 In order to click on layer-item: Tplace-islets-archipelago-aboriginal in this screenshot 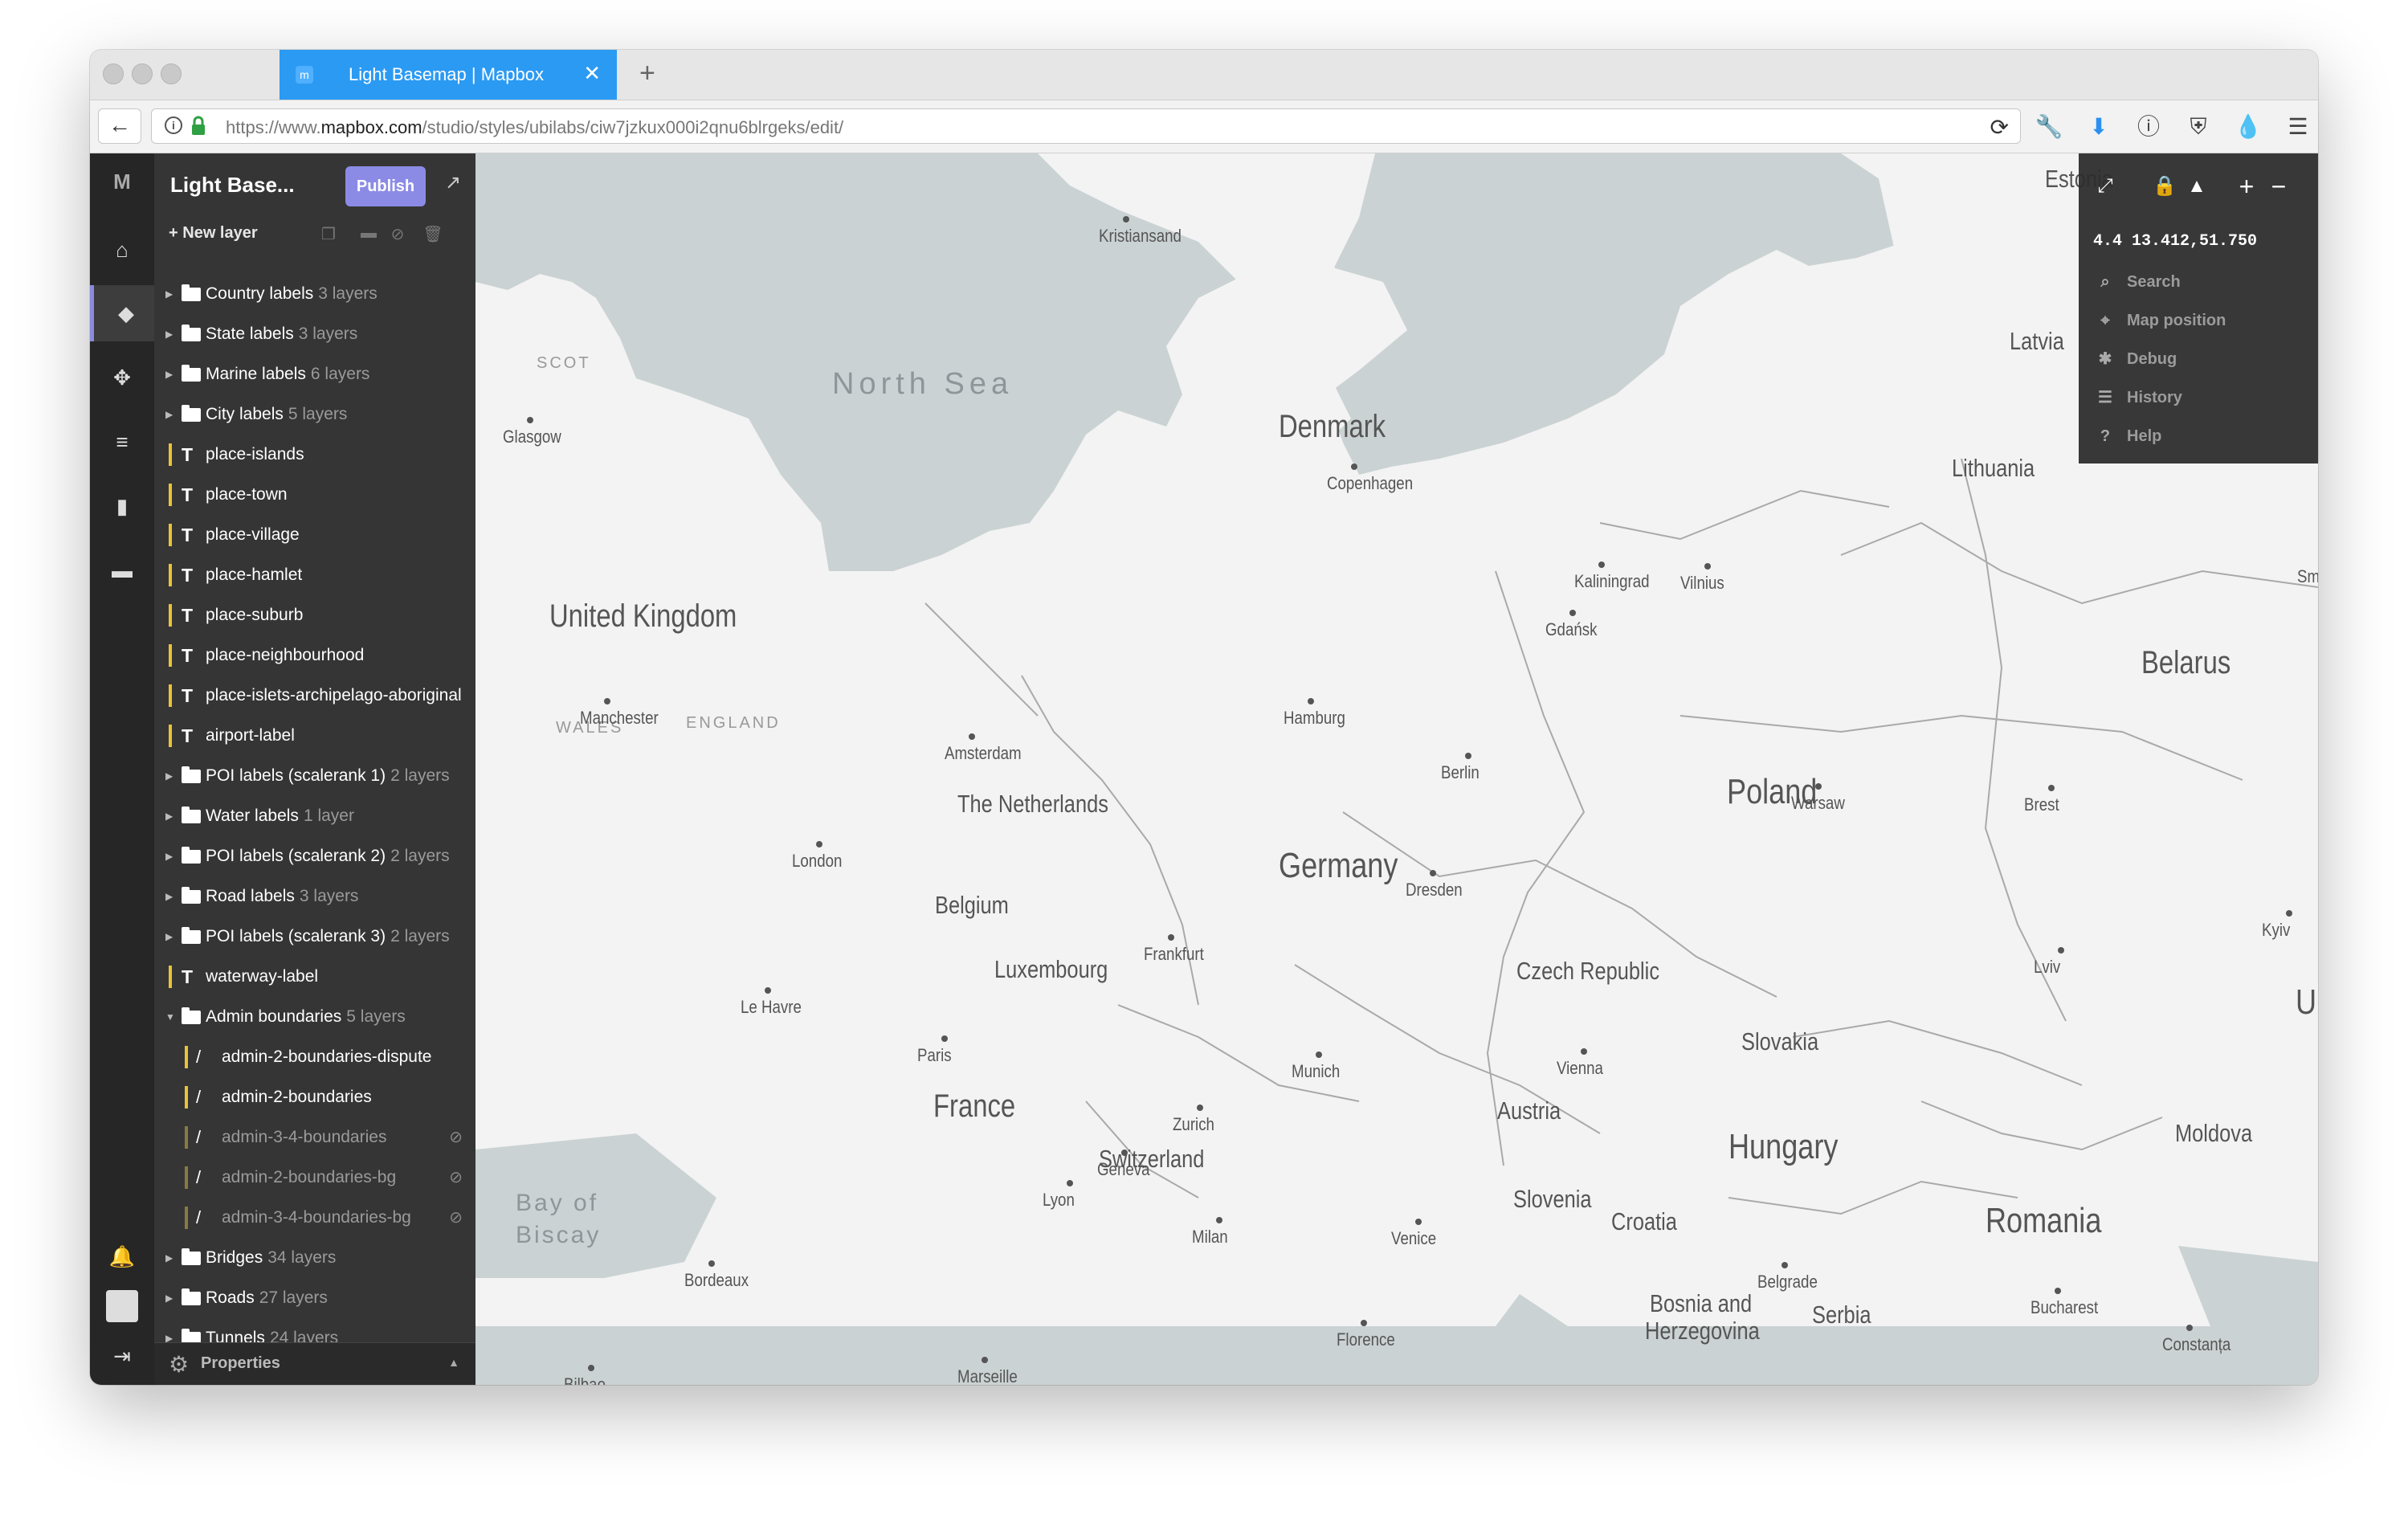, I will do `click(314, 696)`.